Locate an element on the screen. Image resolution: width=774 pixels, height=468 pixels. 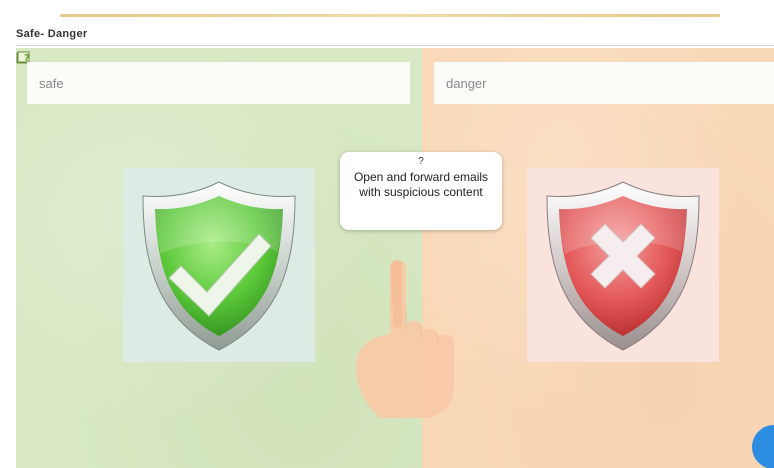
title-divider is located at coordinates (395, 45).